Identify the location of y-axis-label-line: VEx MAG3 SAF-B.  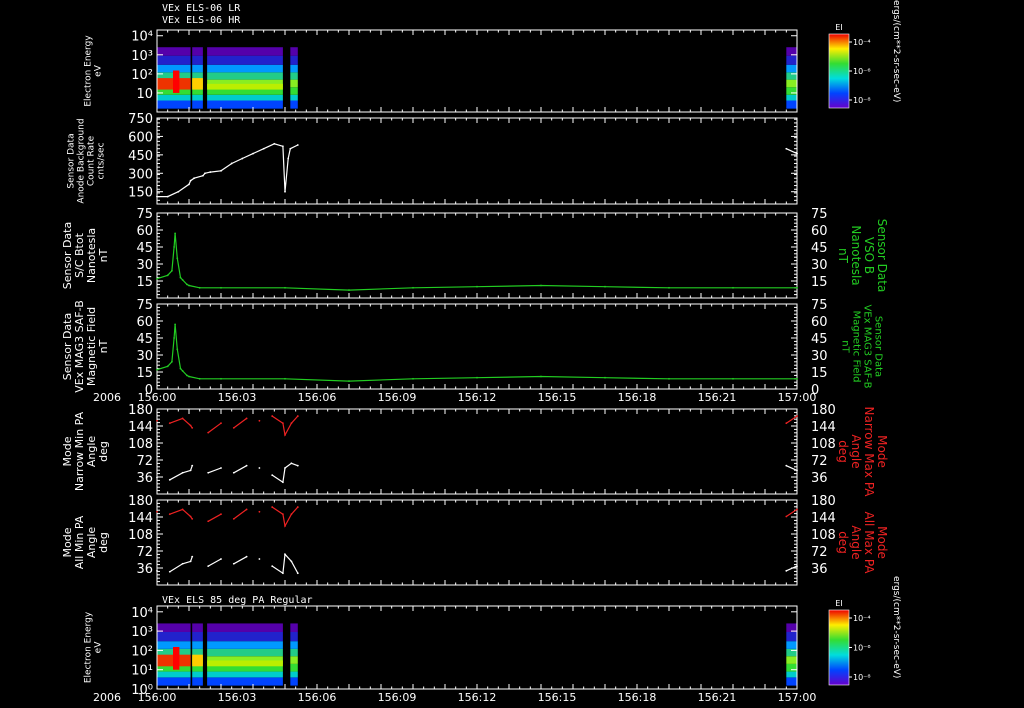
(867, 346).